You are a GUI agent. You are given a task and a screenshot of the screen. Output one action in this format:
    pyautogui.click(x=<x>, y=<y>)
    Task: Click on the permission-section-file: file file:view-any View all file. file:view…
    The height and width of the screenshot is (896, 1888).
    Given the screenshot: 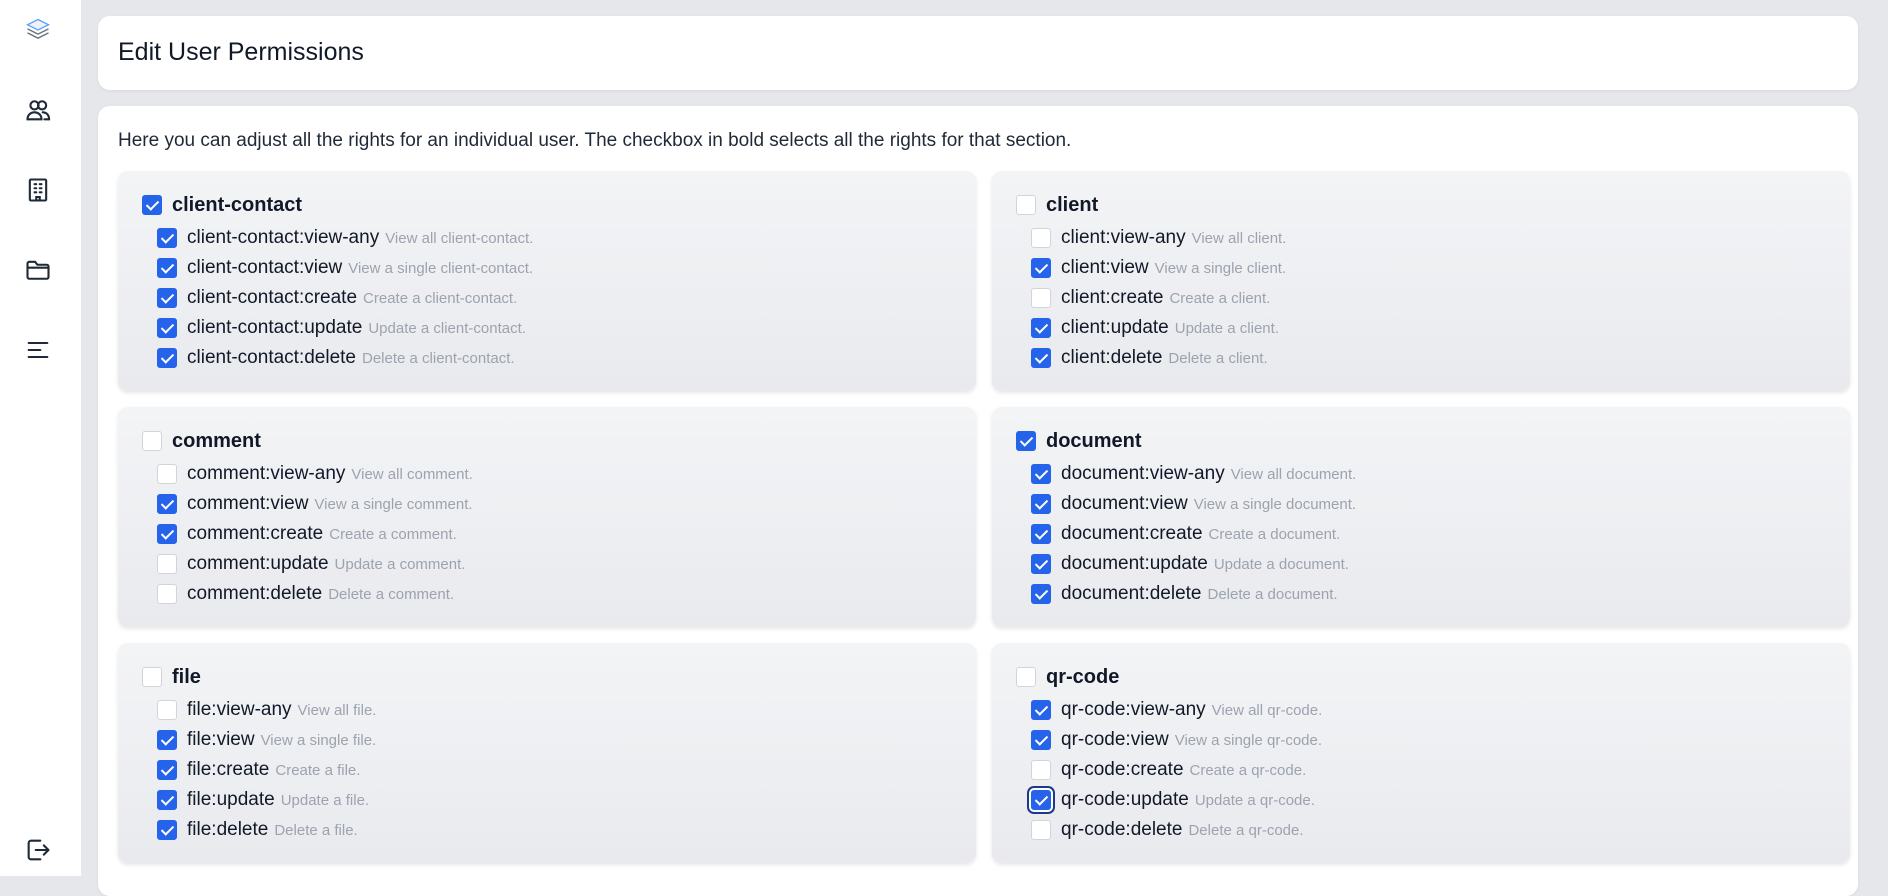 What is the action you would take?
    pyautogui.click(x=547, y=753)
    